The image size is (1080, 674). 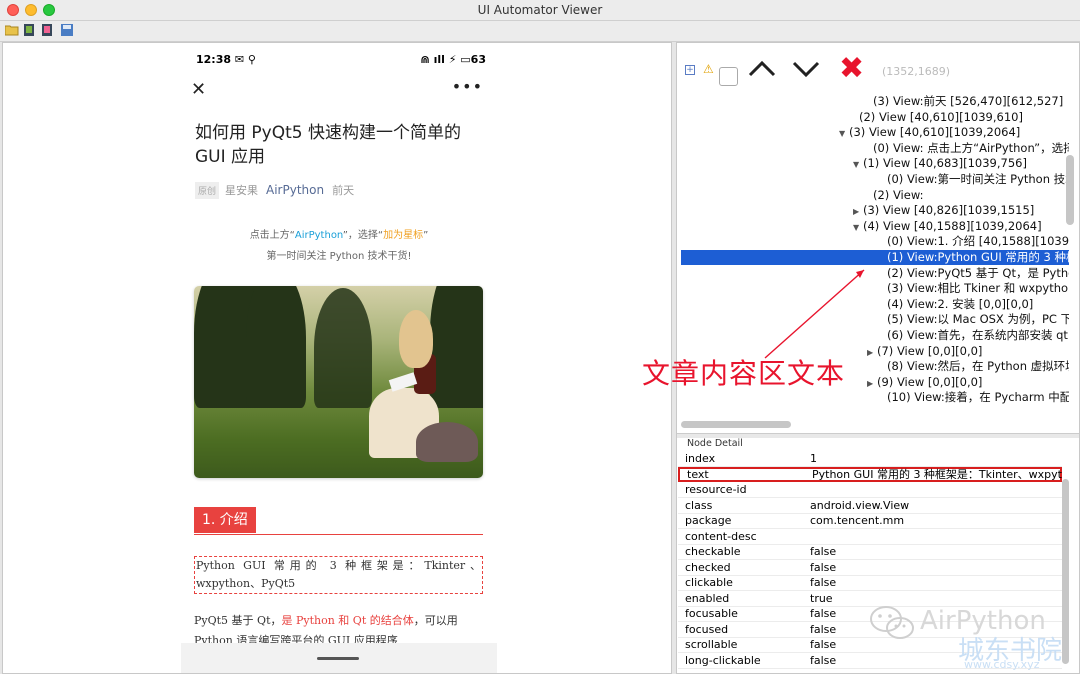 I want to click on detail-row-class: class android.view.View, so click(x=870, y=506).